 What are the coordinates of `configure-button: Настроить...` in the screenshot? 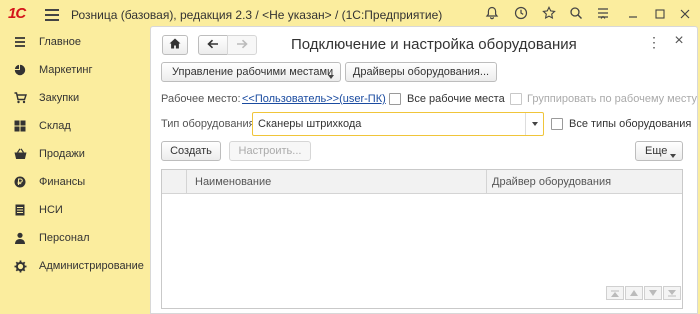 It's located at (270, 151).